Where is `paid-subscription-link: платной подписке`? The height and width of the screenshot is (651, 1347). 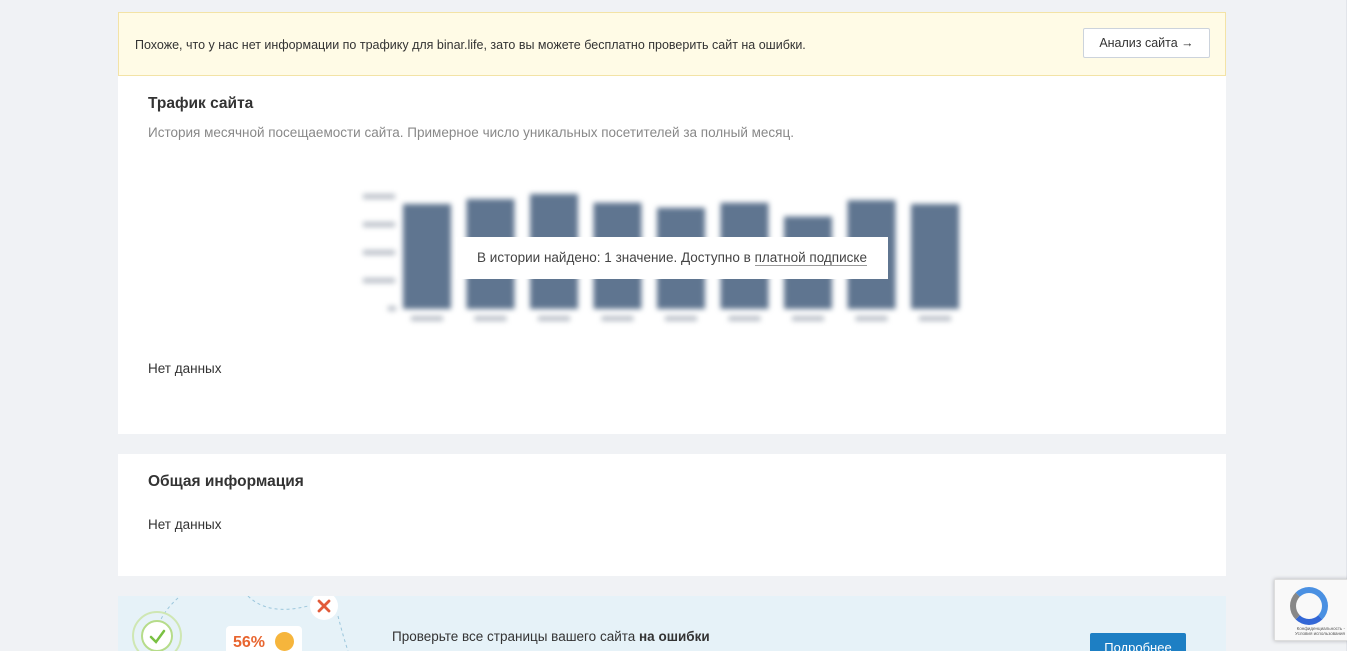
paid-subscription-link: платной подписке is located at coordinates (810, 258).